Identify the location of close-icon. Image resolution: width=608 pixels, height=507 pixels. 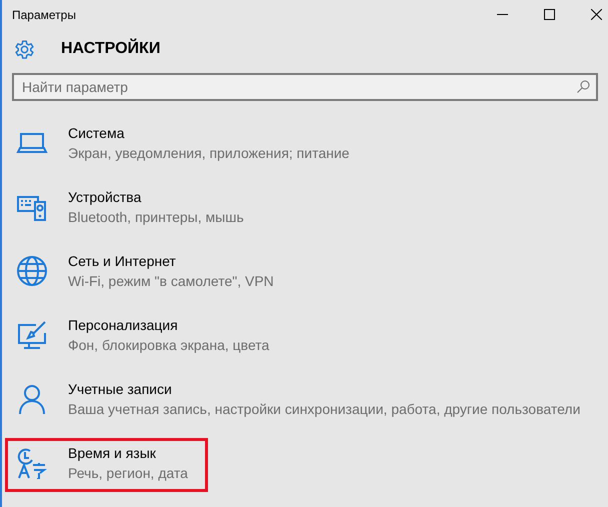
(596, 14).